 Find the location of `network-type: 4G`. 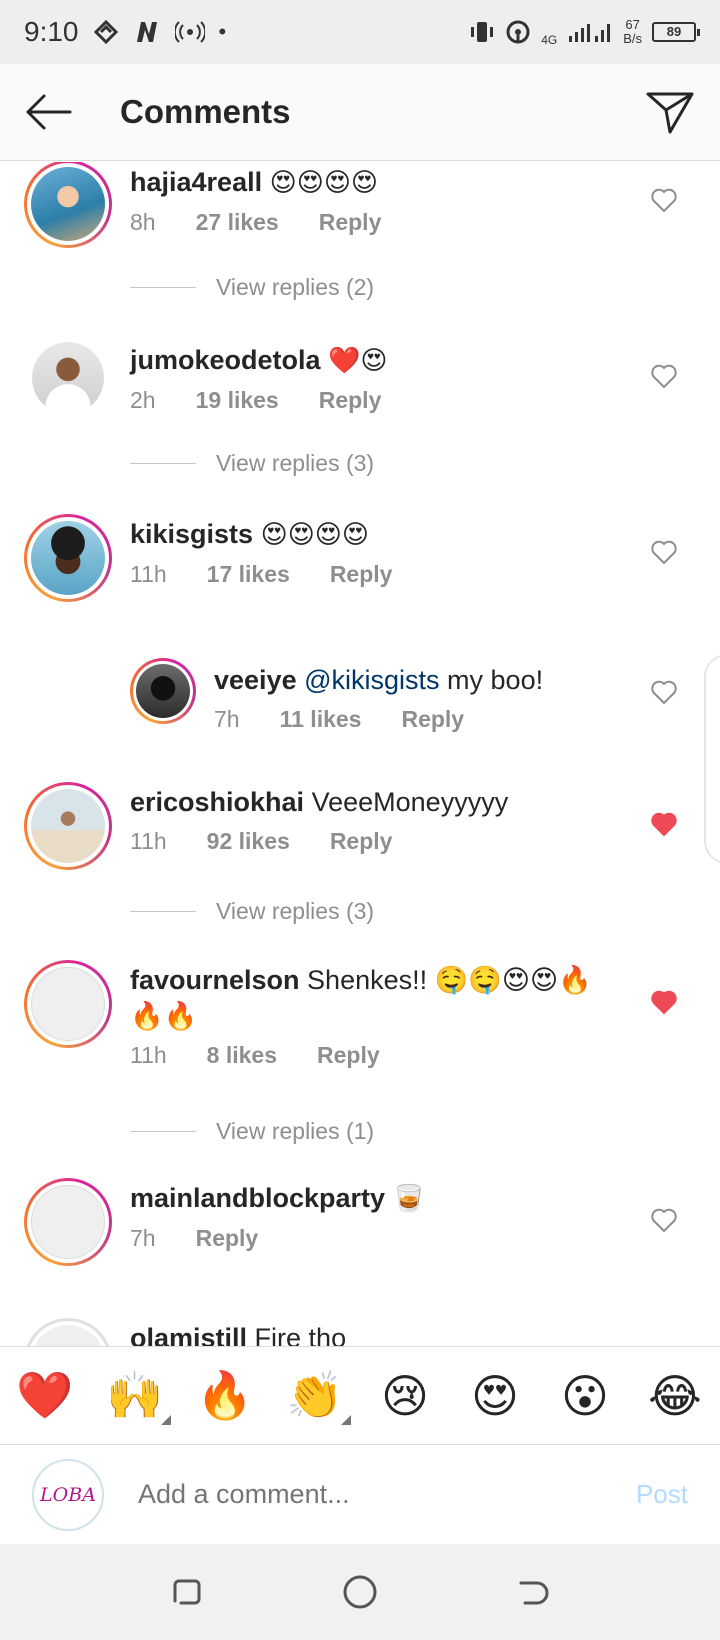

network-type: 4G is located at coordinates (549, 40).